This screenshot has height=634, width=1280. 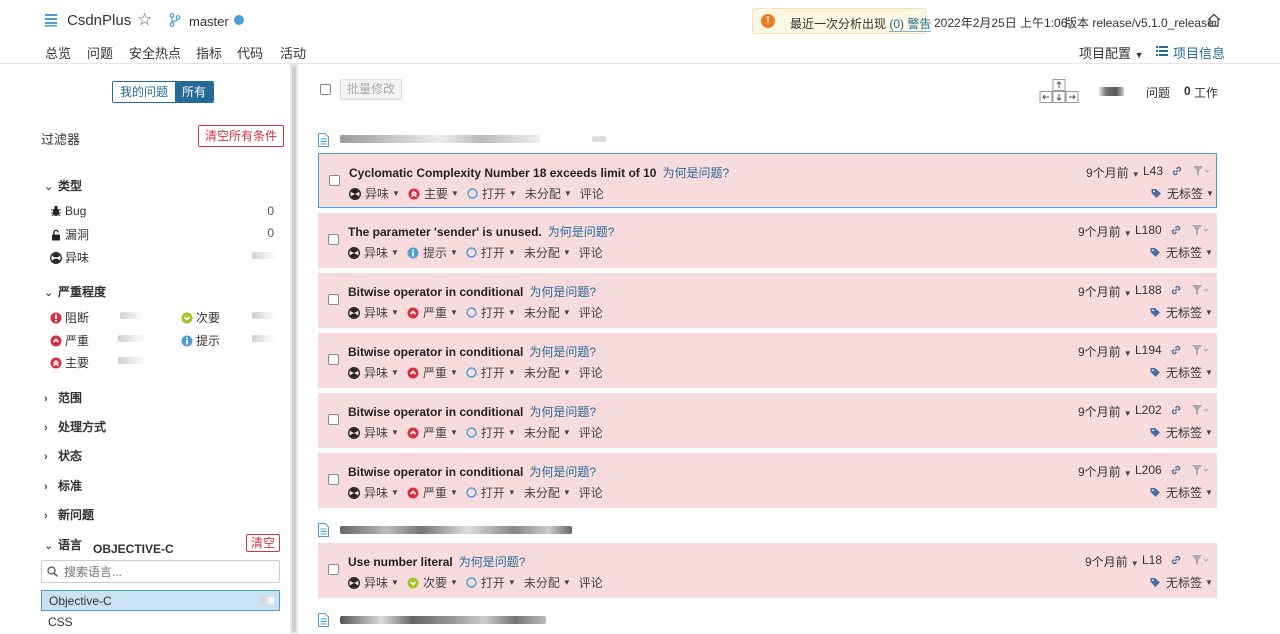 I want to click on facet-severity-header: ⌄ 严重程度, so click(x=75, y=291).